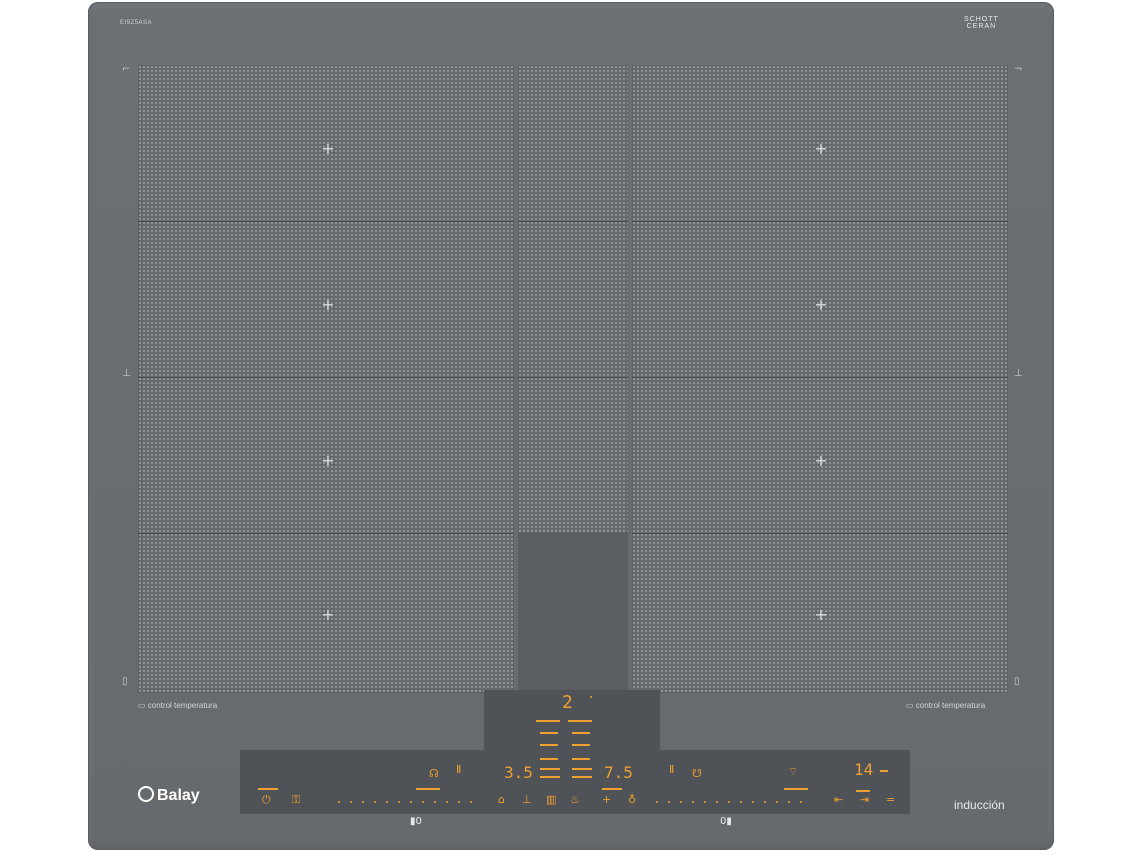  I want to click on child-lock-icon: ⚿, so click(296, 800).